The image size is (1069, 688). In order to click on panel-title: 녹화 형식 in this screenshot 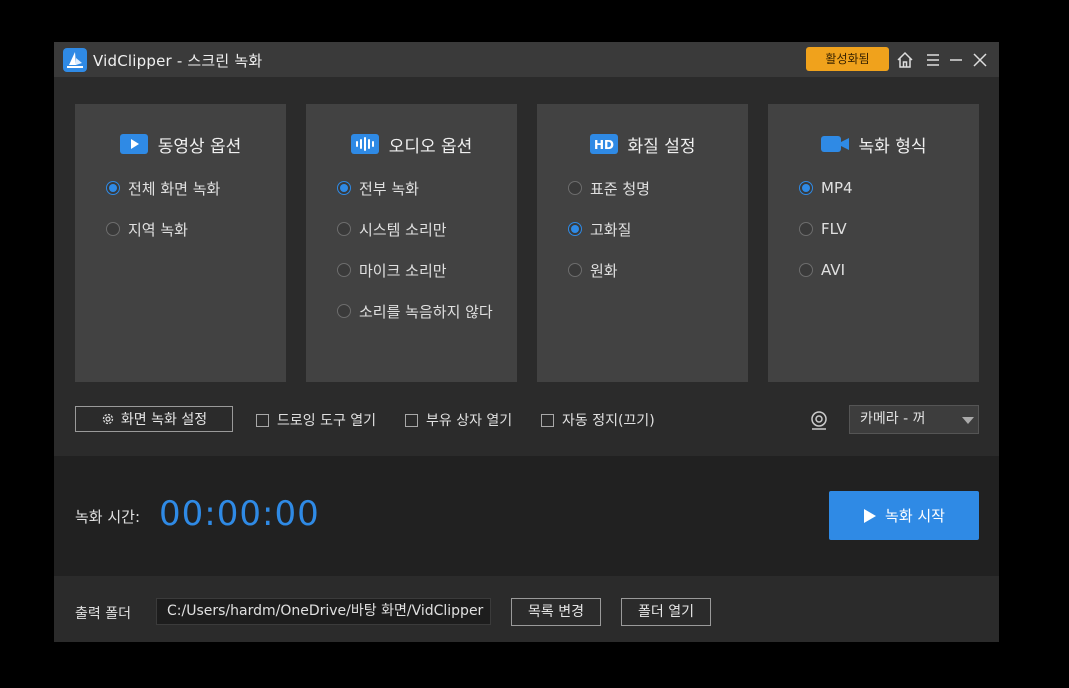, I will do `click(892, 146)`.